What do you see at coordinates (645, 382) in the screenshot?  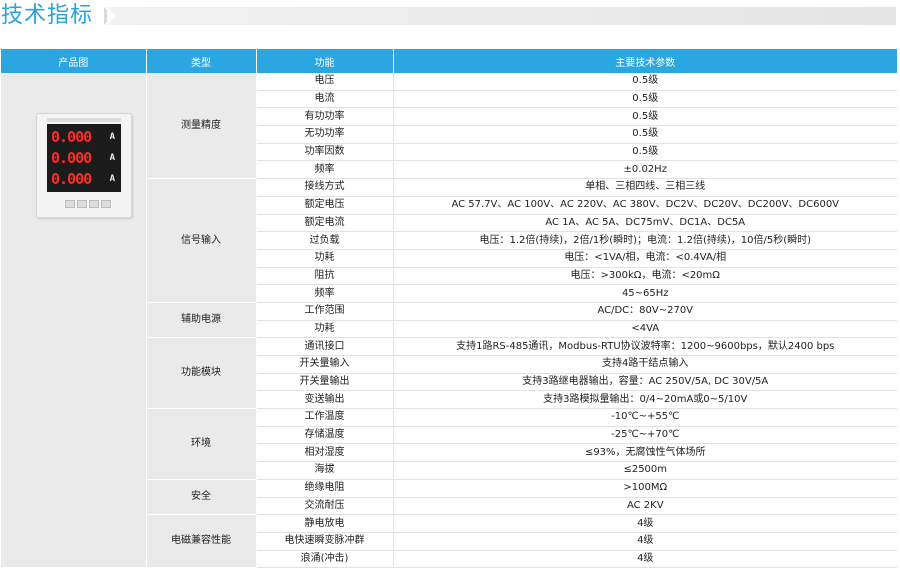 I see `param-value-cell: 支持3路继电器输出，容量：AC 250V/5A, DC 30V/5A` at bounding box center [645, 382].